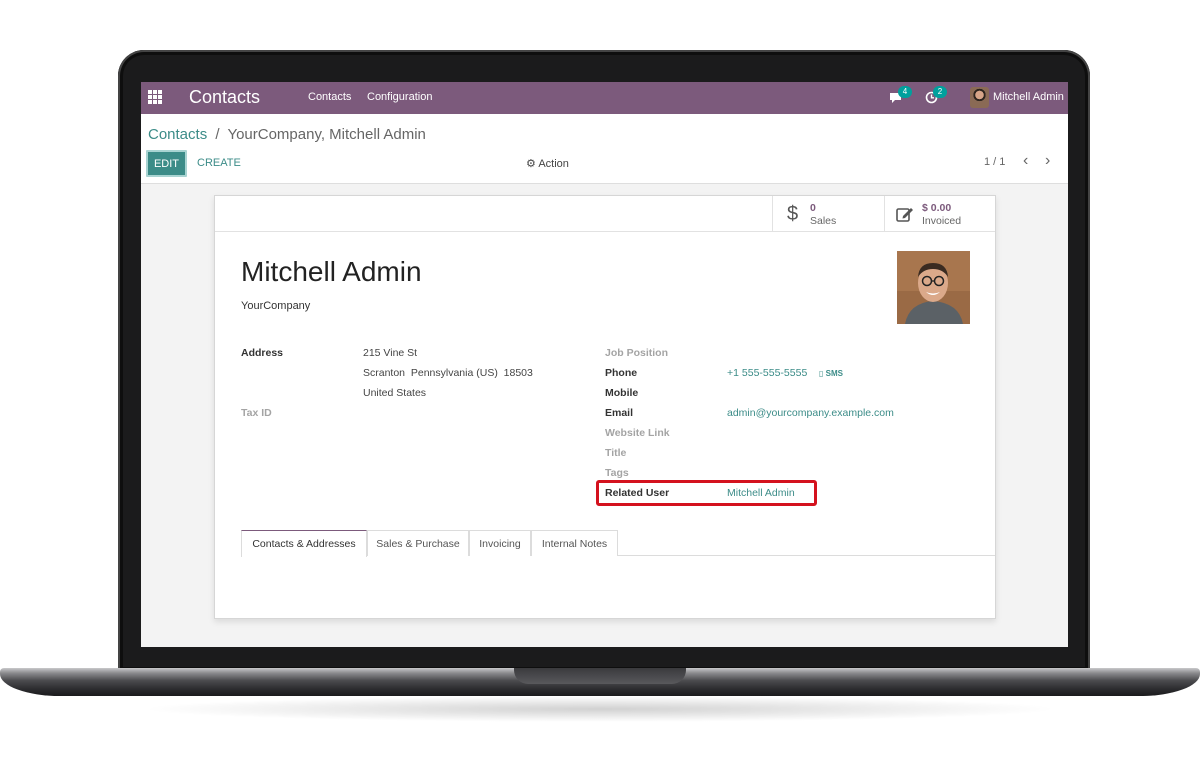  I want to click on laptop-shadow, so click(600, 709).